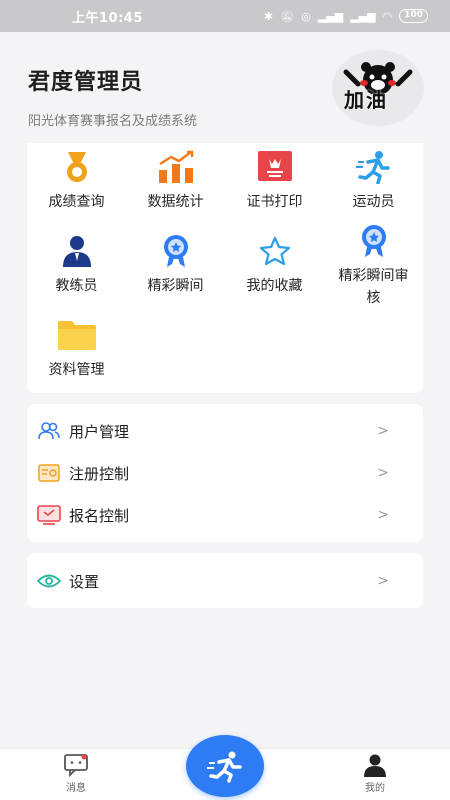 The width and height of the screenshot is (450, 800). What do you see at coordinates (375, 788) in the screenshot?
I see `tab-label: 我的` at bounding box center [375, 788].